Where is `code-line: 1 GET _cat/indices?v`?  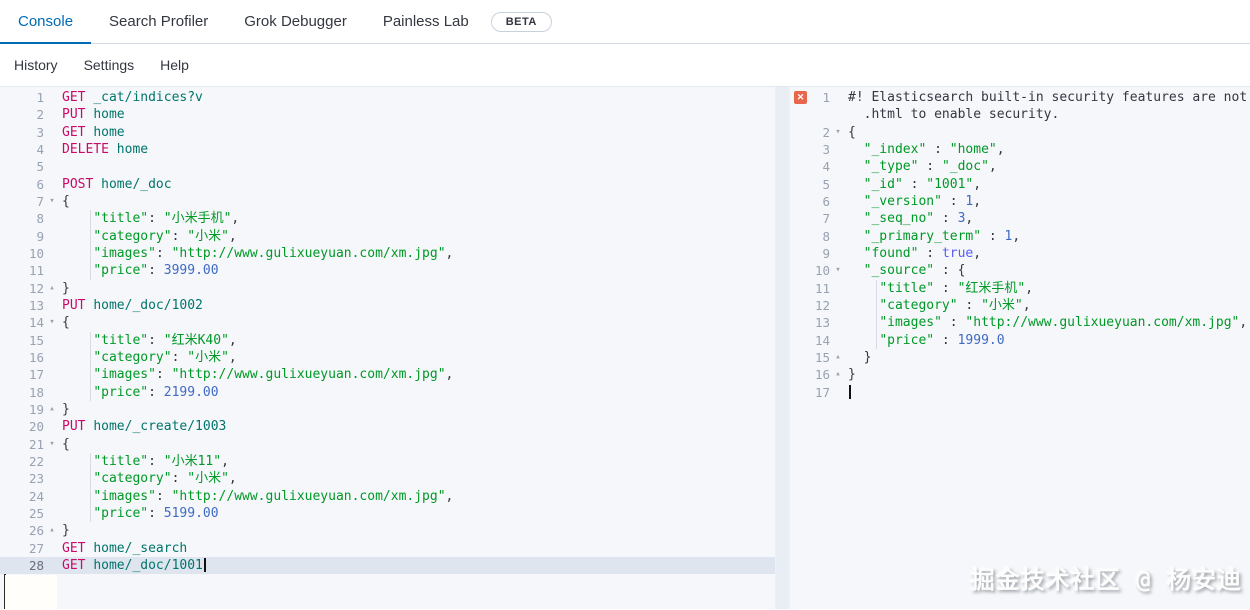 code-line: 1 GET _cat/indices?v is located at coordinates (387, 97).